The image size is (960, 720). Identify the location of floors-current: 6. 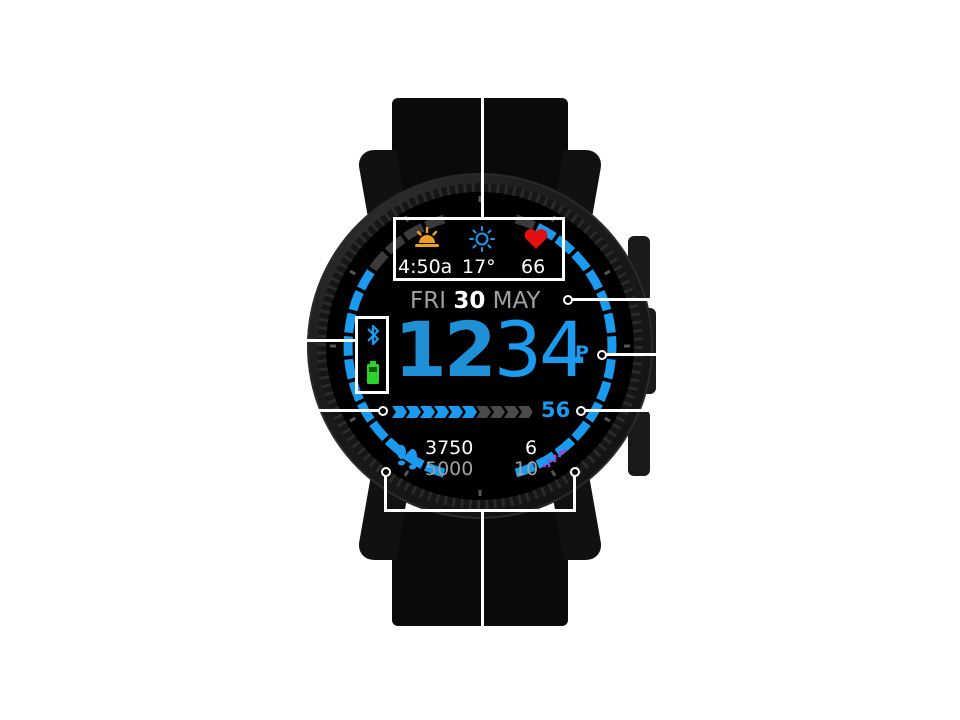
(531, 448).